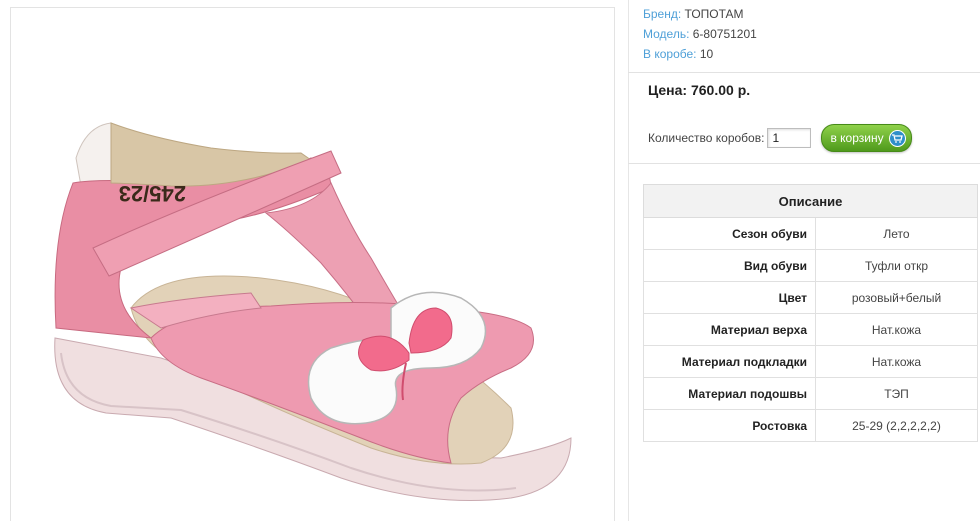 The height and width of the screenshot is (522, 980). I want to click on spec-key: Материал подошвы, so click(729, 393).